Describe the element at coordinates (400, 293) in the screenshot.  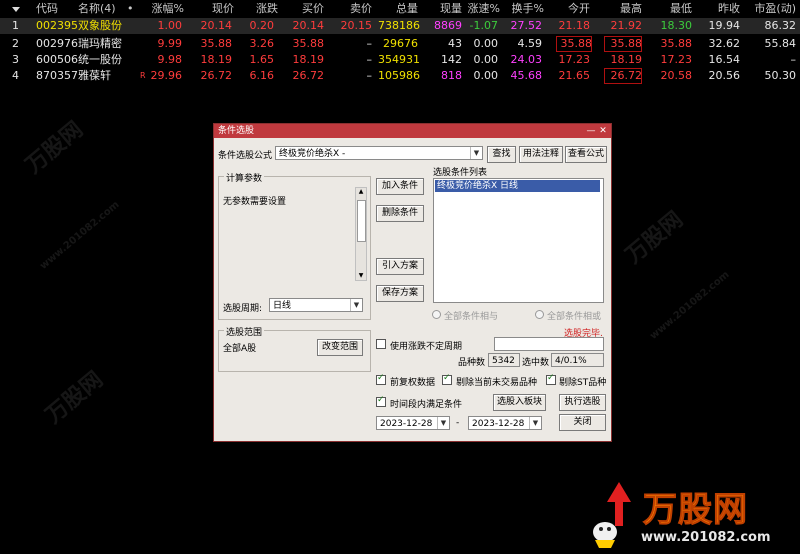
I see `save-plan-button: 保存方案` at that location.